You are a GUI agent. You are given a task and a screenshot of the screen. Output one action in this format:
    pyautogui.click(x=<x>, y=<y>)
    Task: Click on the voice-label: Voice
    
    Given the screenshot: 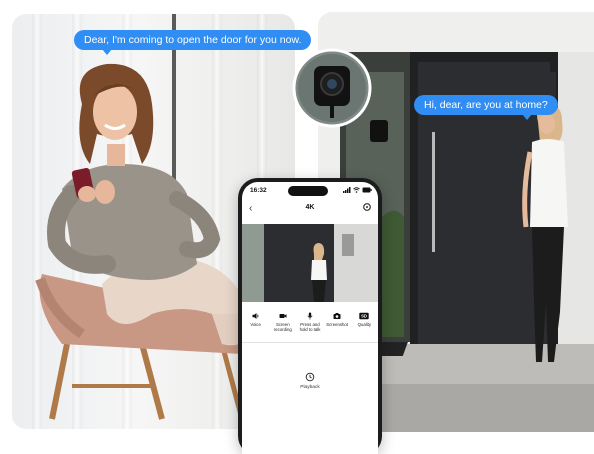 What is the action you would take?
    pyautogui.click(x=255, y=324)
    